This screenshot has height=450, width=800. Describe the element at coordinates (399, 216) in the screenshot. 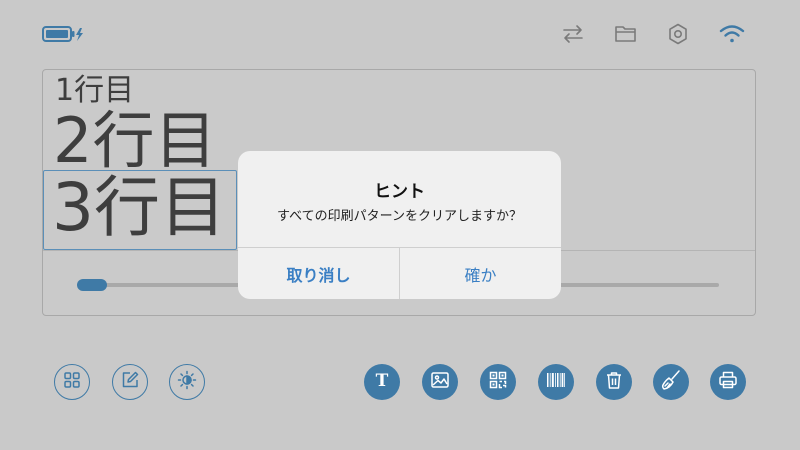

I see `dialog-message: すべての印刷パターンをクリアしますか？` at that location.